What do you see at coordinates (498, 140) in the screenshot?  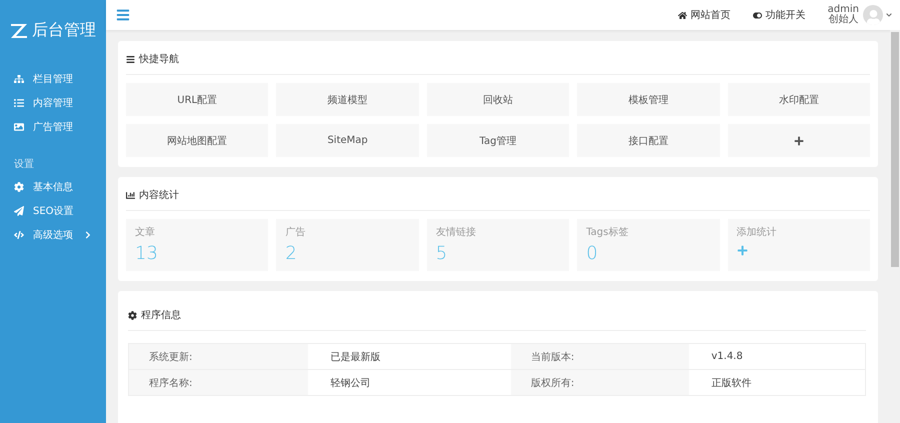 I see `nav-button: Tag管理` at bounding box center [498, 140].